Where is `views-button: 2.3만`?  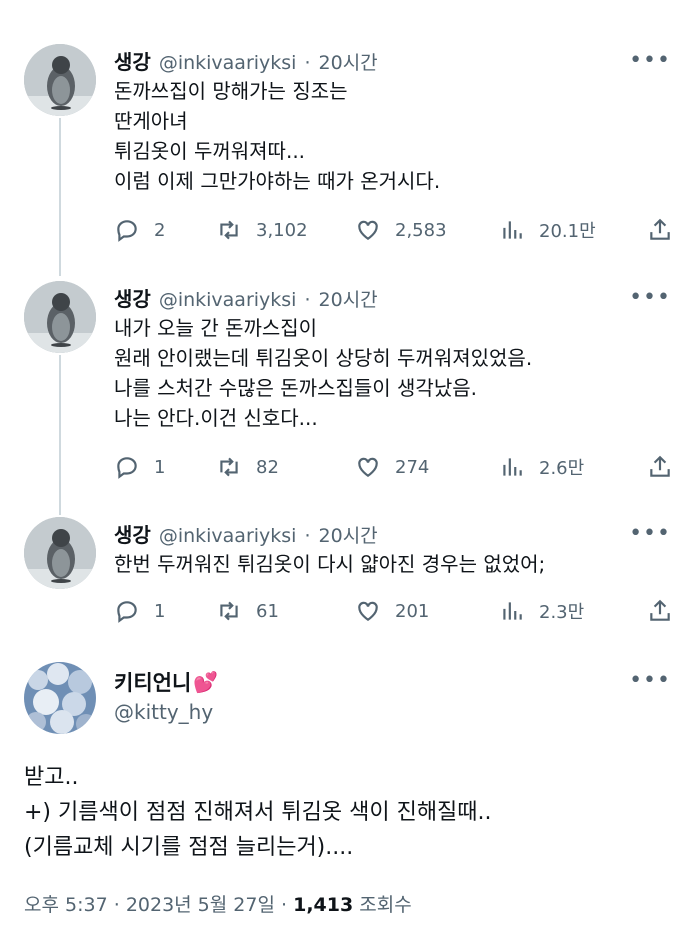 views-button: 2.3만 is located at coordinates (541, 611).